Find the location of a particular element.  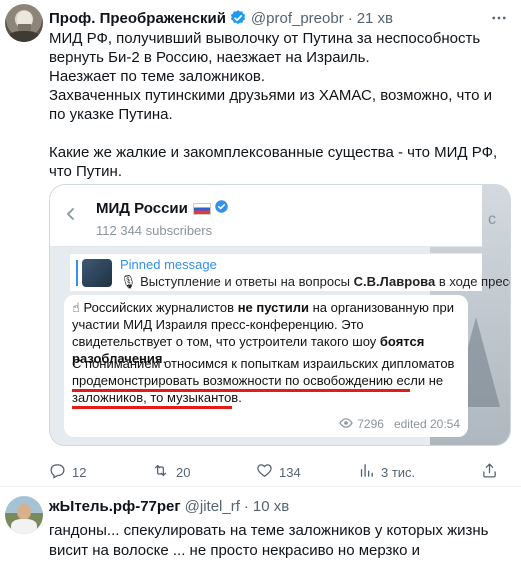

tweet-paragraph: Наезжает по теме заложников. is located at coordinates (157, 76).